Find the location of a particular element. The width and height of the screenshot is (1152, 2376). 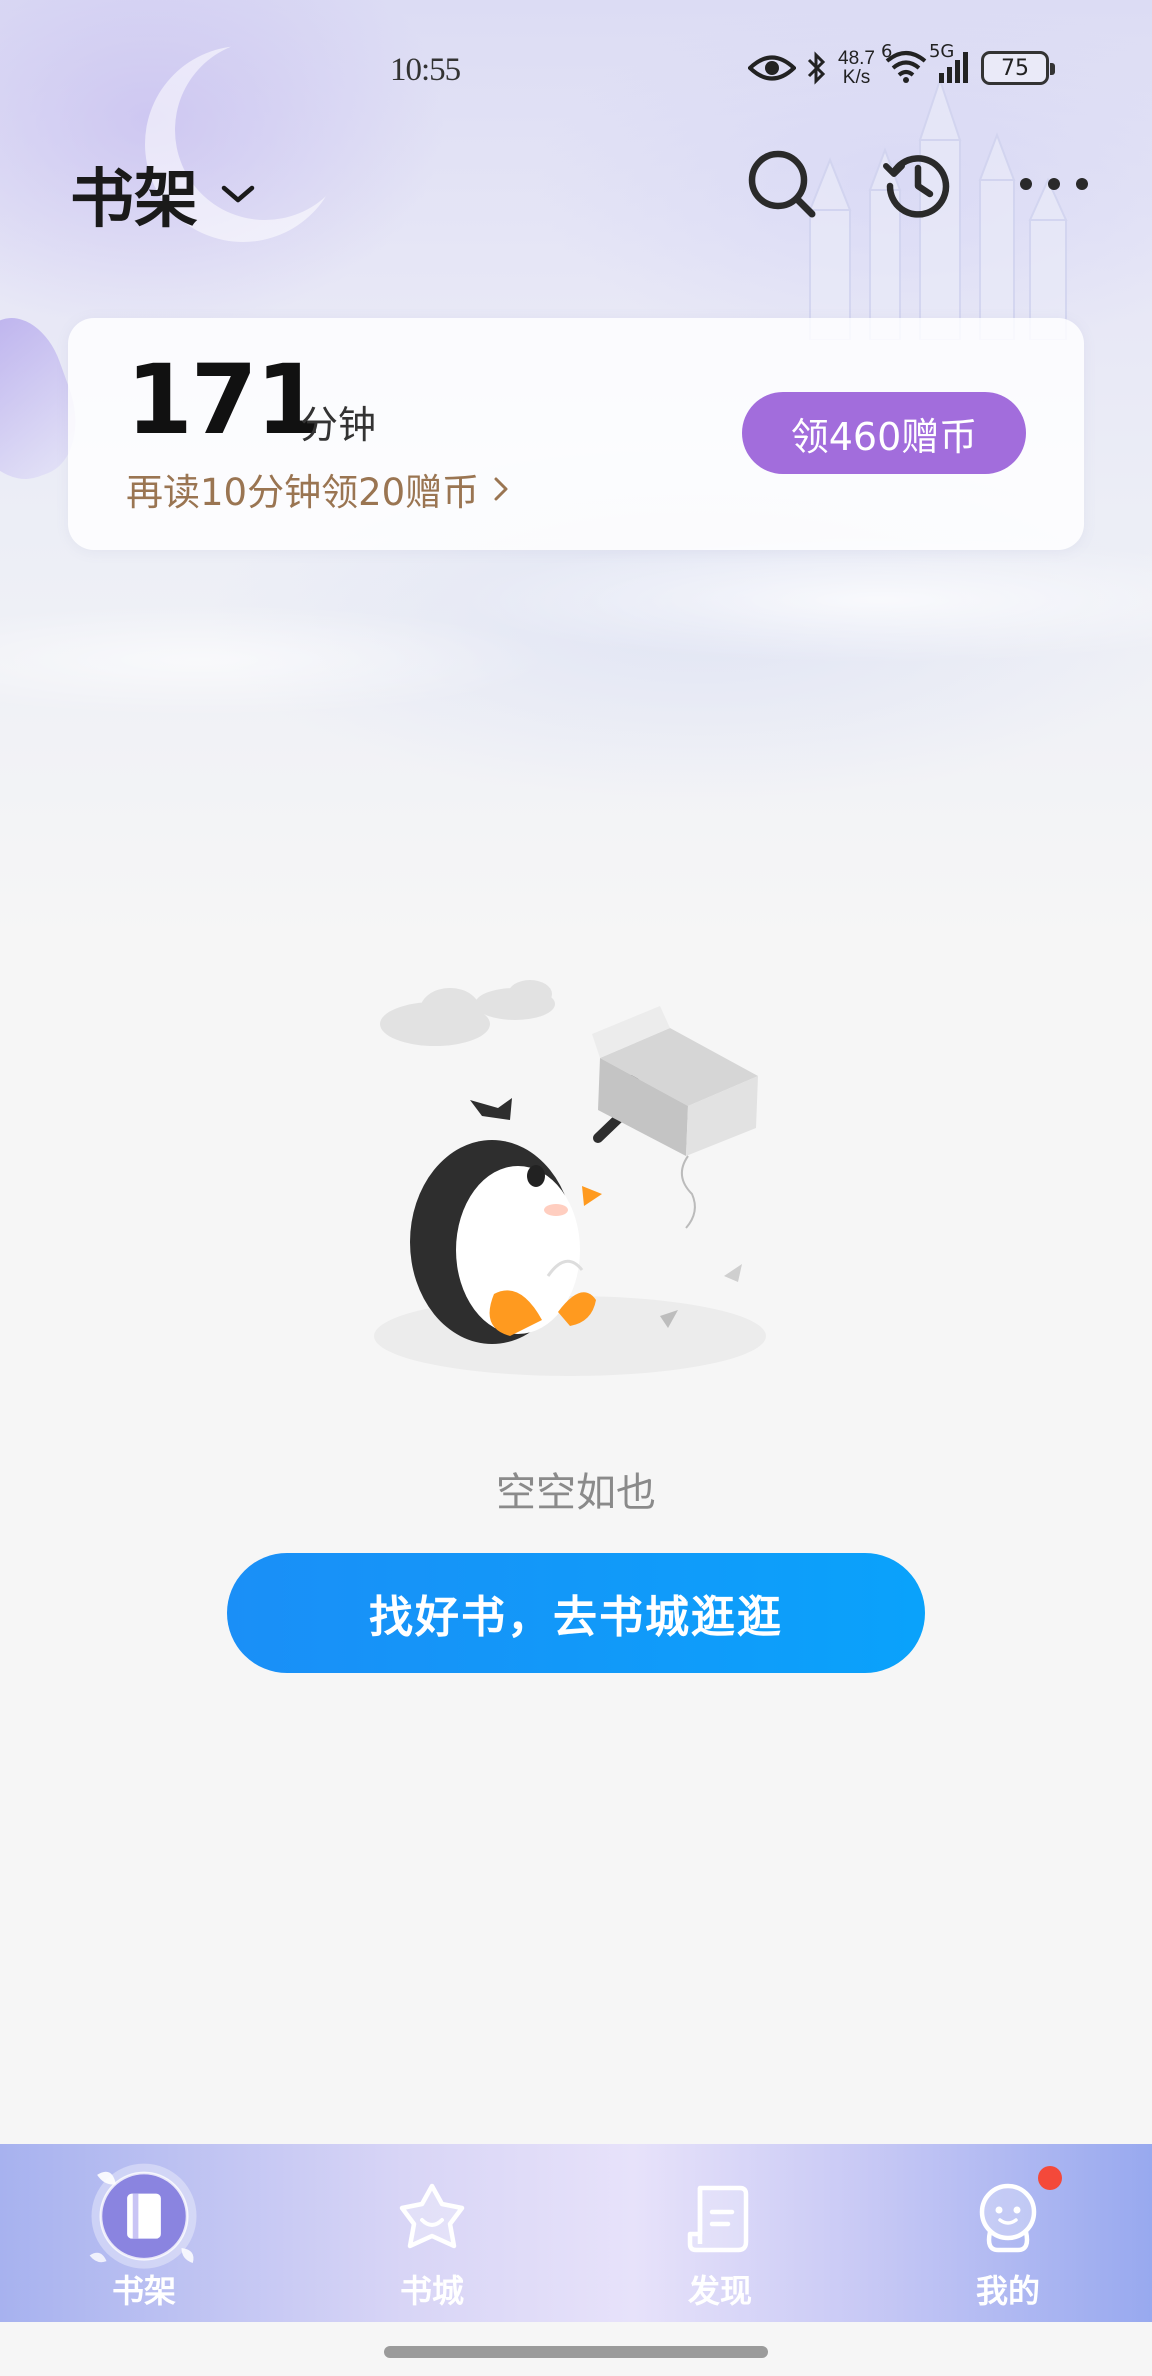

nav-label-discover: 发现 is located at coordinates (719, 2291).